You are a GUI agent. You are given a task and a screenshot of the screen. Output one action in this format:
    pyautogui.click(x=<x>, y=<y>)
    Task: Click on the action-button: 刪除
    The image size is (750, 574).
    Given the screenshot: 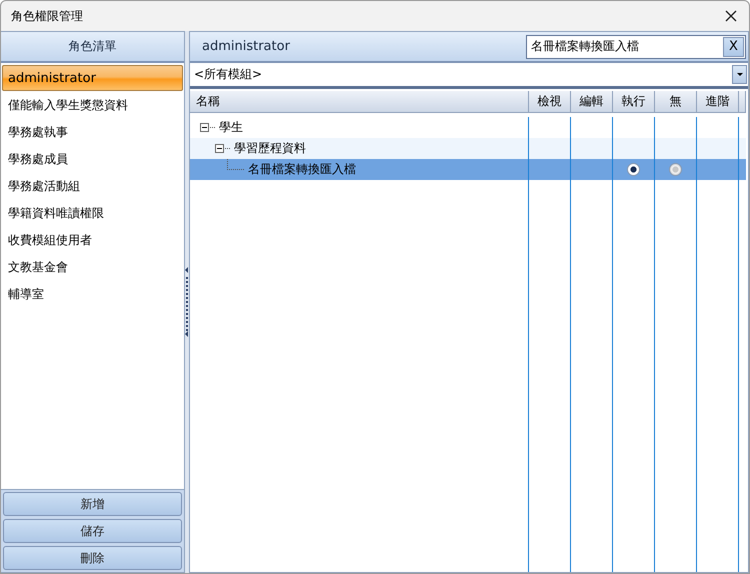 What is the action you would take?
    pyautogui.click(x=92, y=558)
    